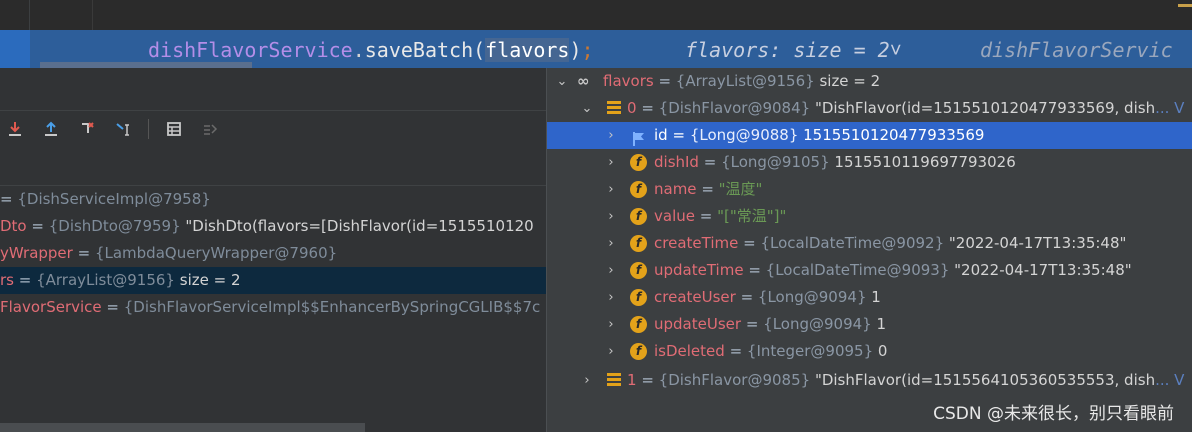 This screenshot has width=1192, height=432. I want to click on variable-name: rs, so click(7, 280).